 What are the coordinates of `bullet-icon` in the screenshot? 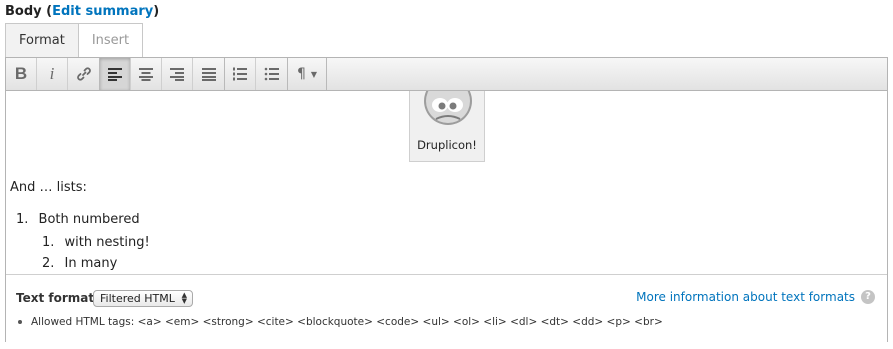 It's located at (20, 322).